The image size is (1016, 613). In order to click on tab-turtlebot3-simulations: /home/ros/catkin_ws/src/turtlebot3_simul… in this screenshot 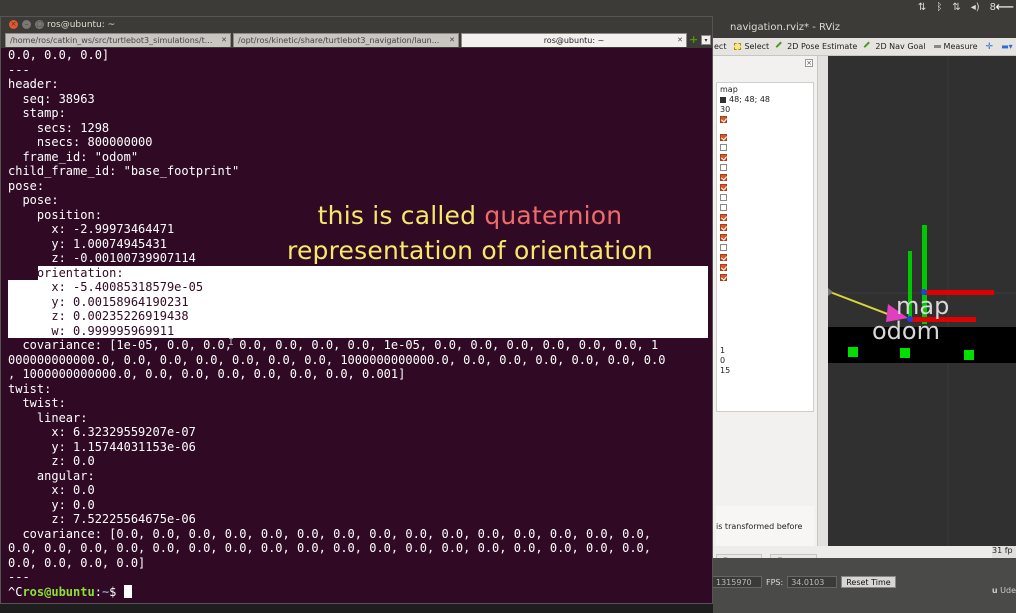, I will do `click(118, 40)`.